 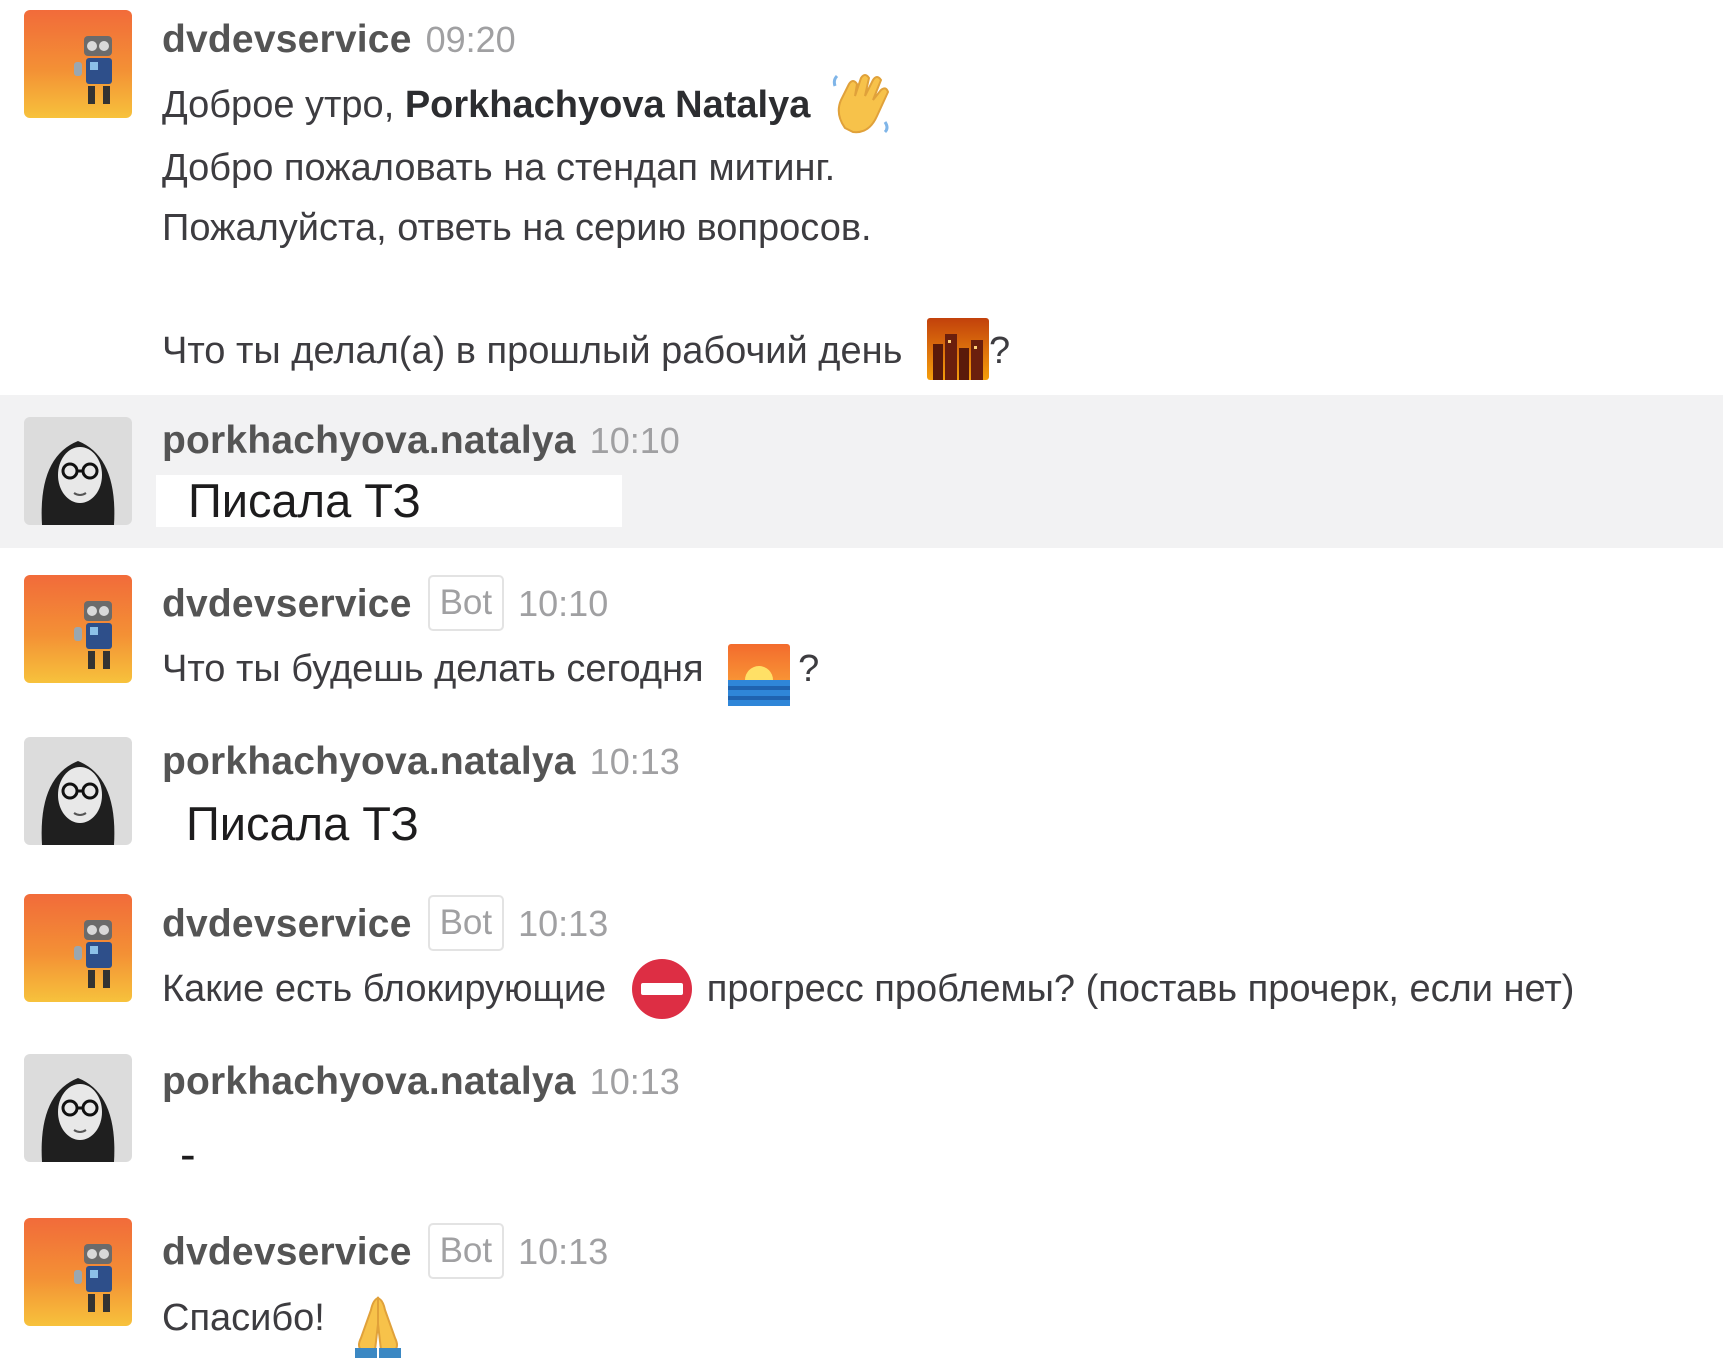 I want to click on message-item: porkhachyova.natalya 10:13 Писала ТЗ, so click(x=861, y=790).